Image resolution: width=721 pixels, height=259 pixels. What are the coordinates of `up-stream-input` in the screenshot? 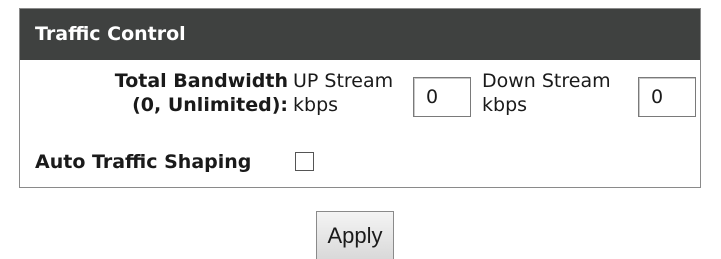 It's located at (442, 97).